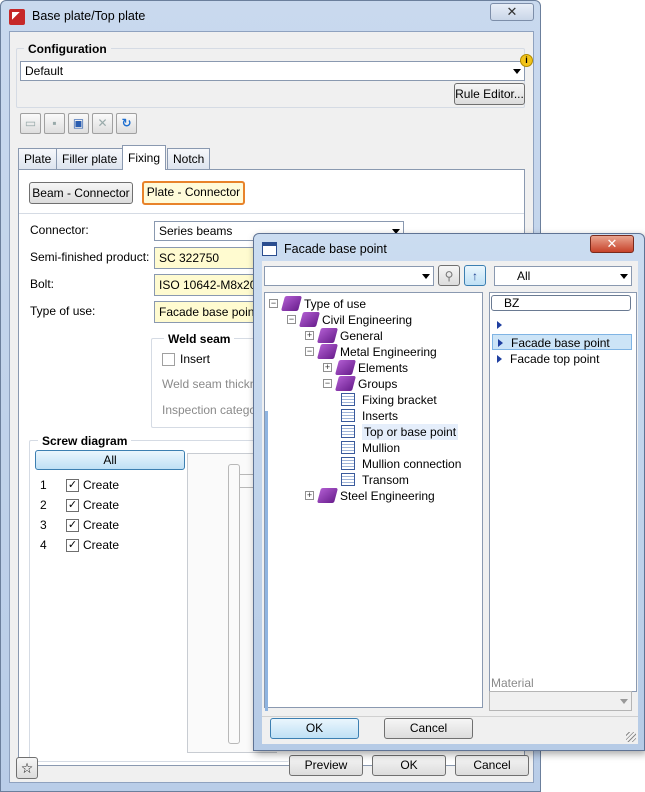  What do you see at coordinates (326, 765) in the screenshot?
I see `preview-button: Preview` at bounding box center [326, 765].